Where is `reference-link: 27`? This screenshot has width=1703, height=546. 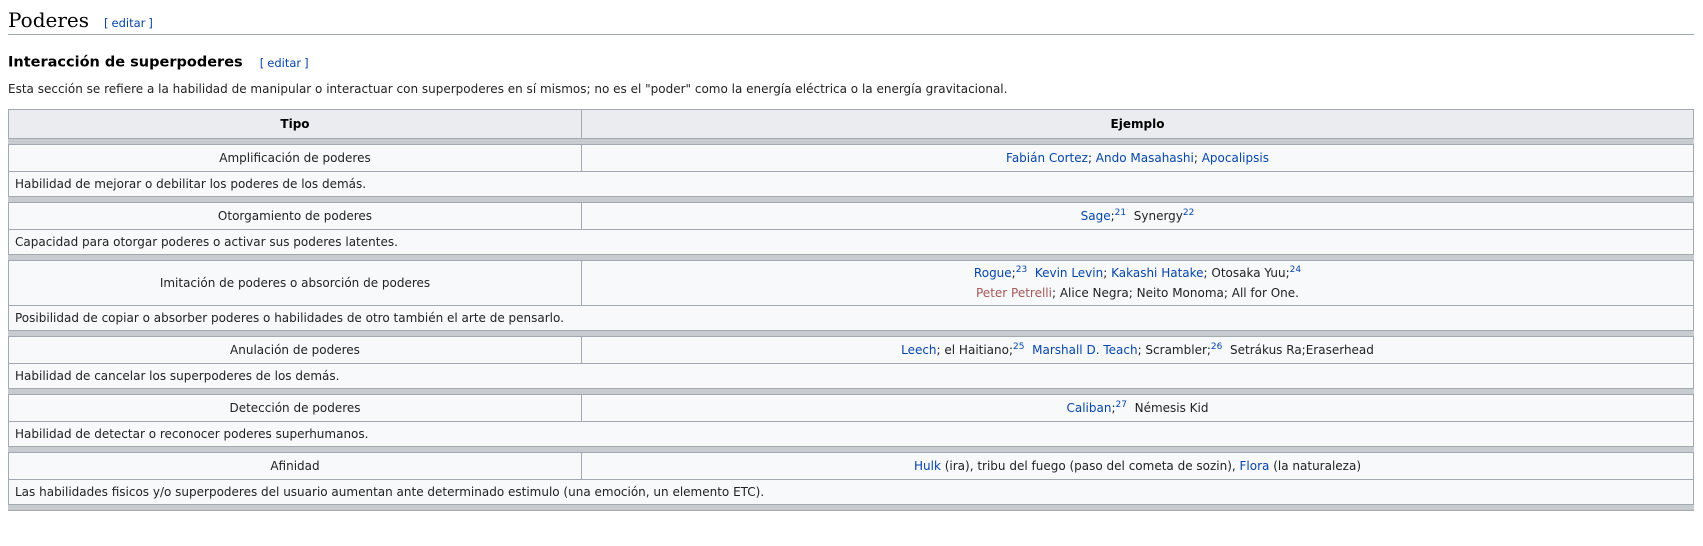
reference-link: 27 is located at coordinates (1121, 405).